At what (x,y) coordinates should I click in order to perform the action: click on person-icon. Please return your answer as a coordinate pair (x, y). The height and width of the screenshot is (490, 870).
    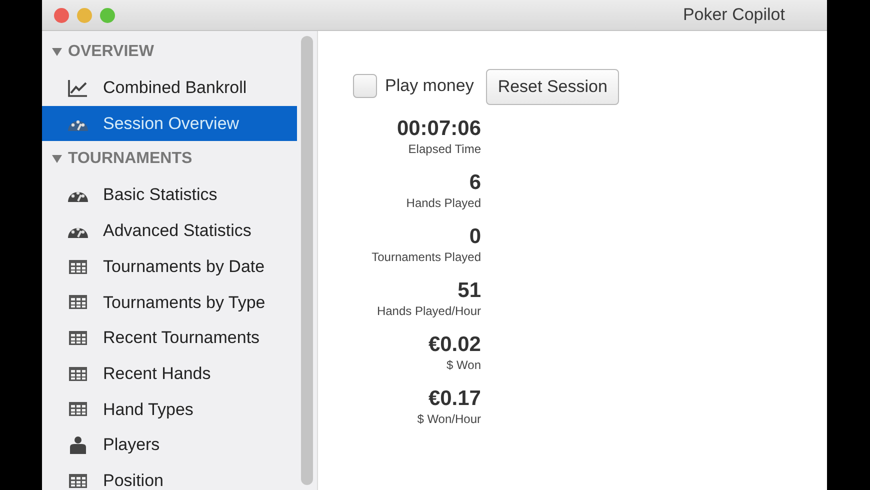
    Looking at the image, I should click on (78, 445).